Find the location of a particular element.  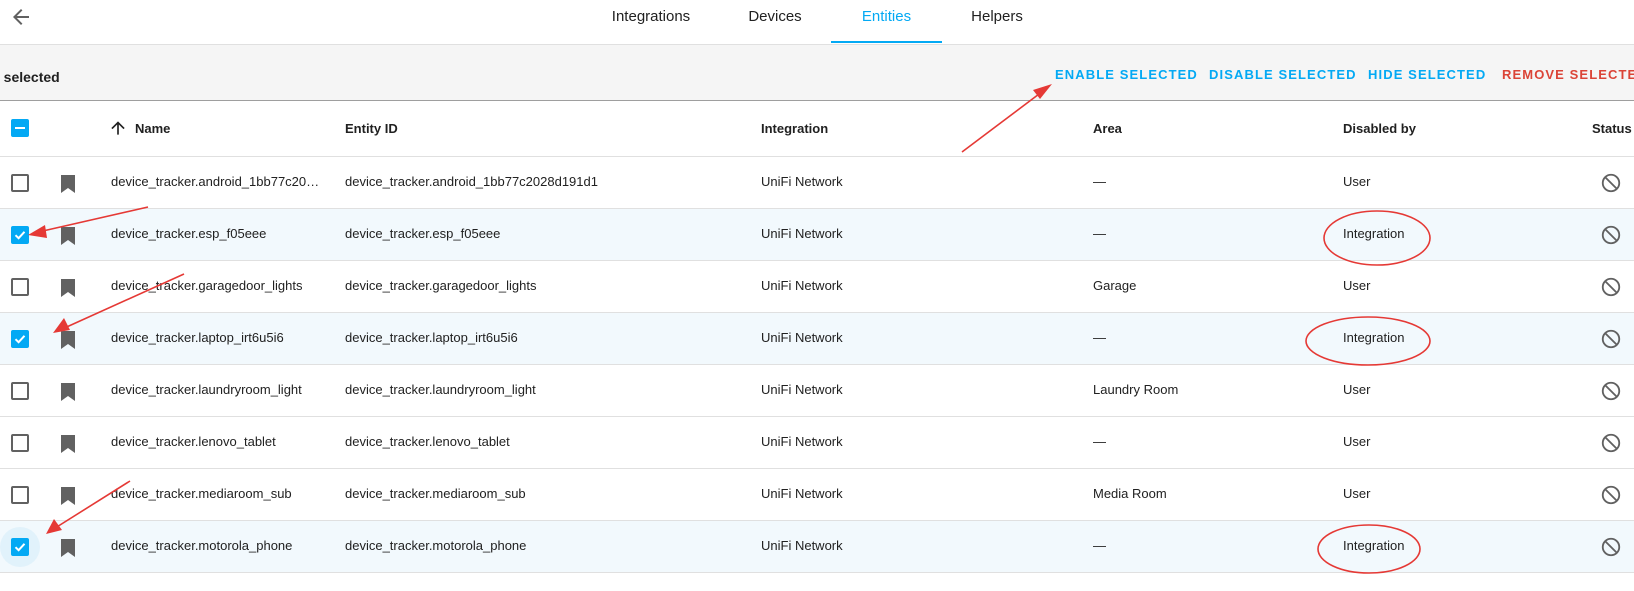

tab-entities: Entities is located at coordinates (886, 22).